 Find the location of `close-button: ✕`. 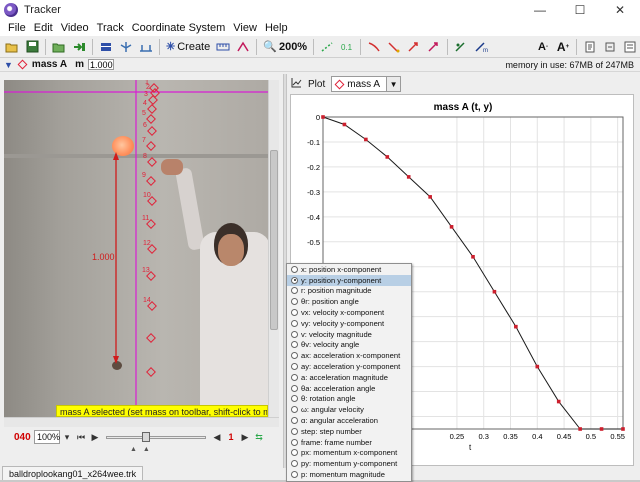

close-button: ✕ is located at coordinates (620, 10).